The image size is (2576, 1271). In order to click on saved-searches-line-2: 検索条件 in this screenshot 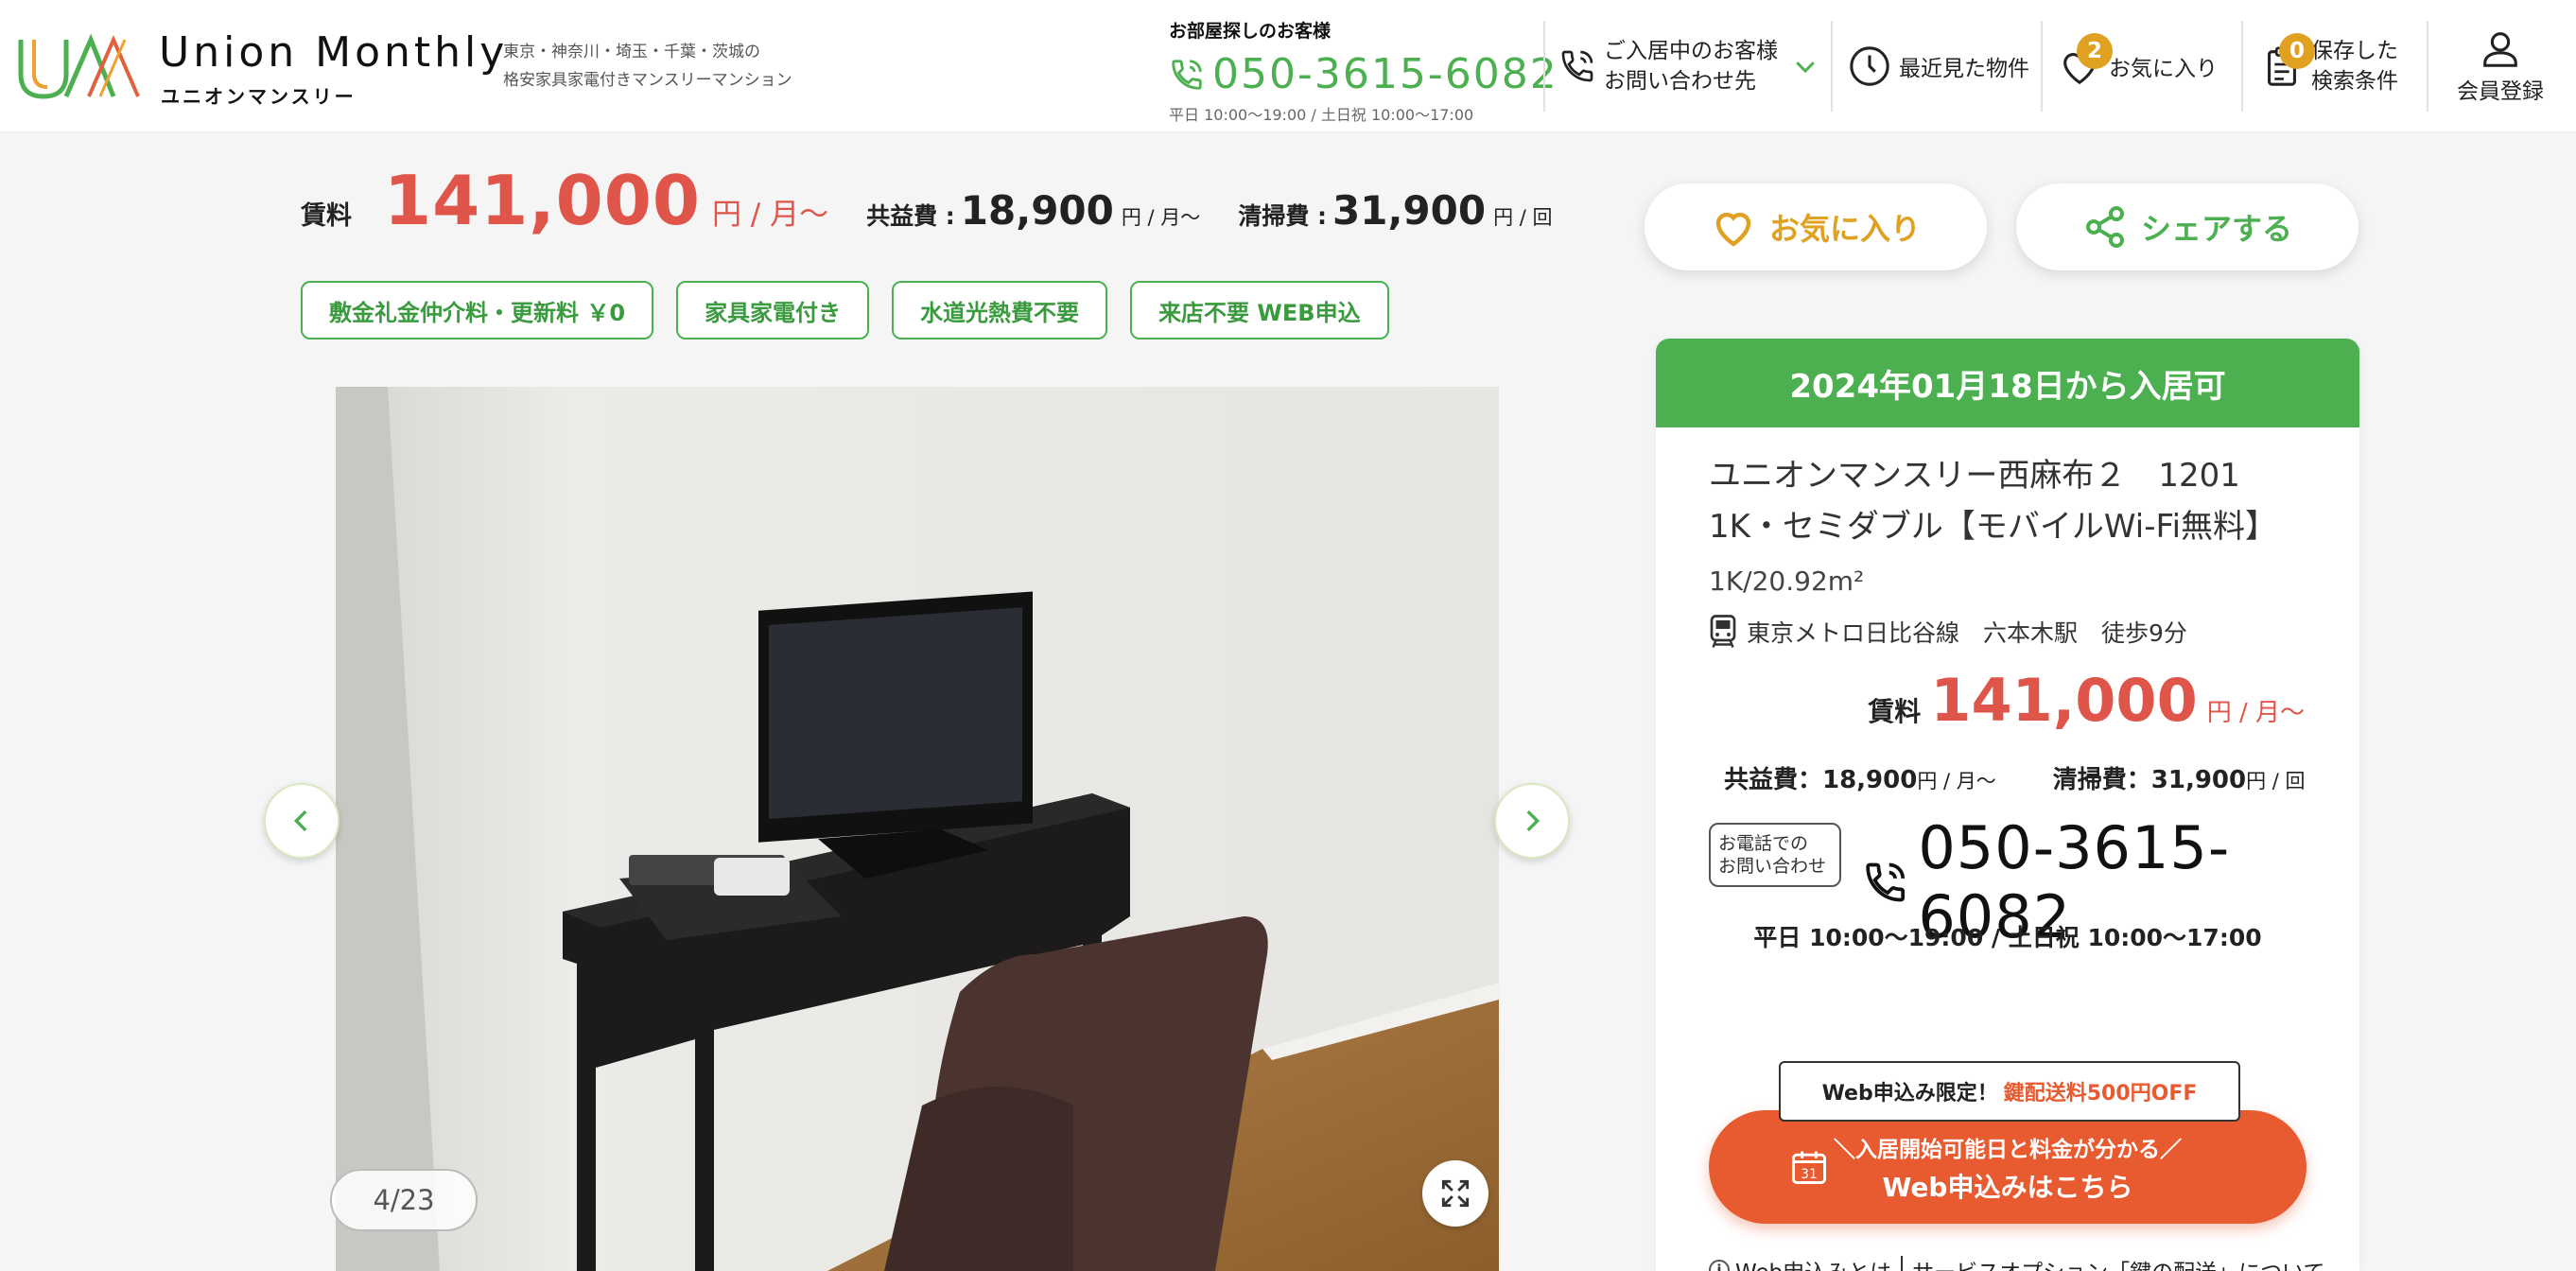, I will do `click(2354, 81)`.